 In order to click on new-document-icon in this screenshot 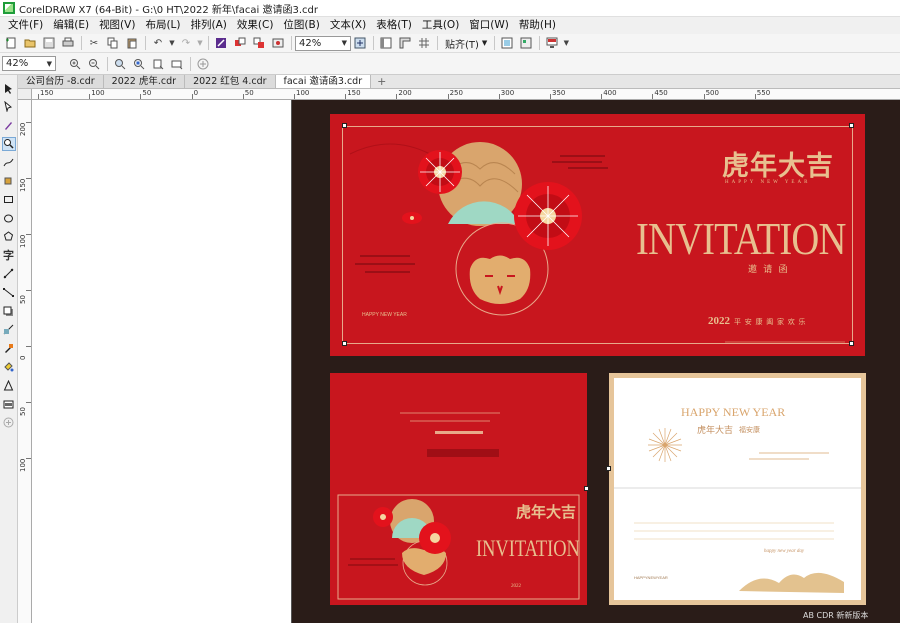, I will do `click(11, 43)`.